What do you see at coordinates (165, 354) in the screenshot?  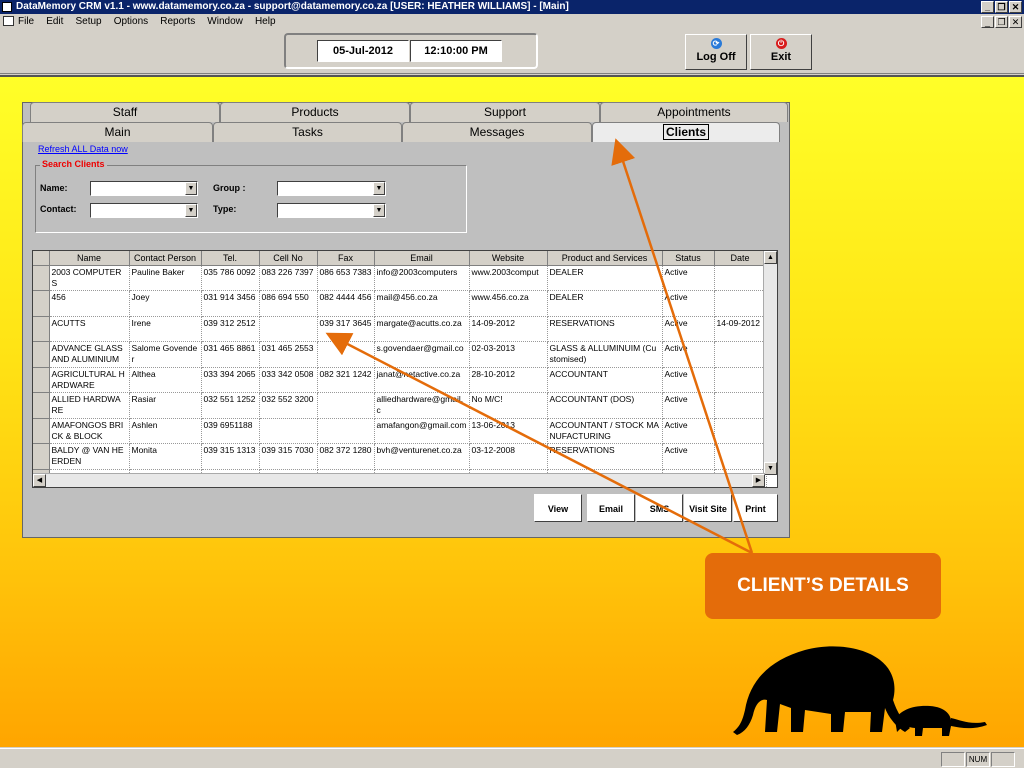 I see `table-cell: Salome Govender` at bounding box center [165, 354].